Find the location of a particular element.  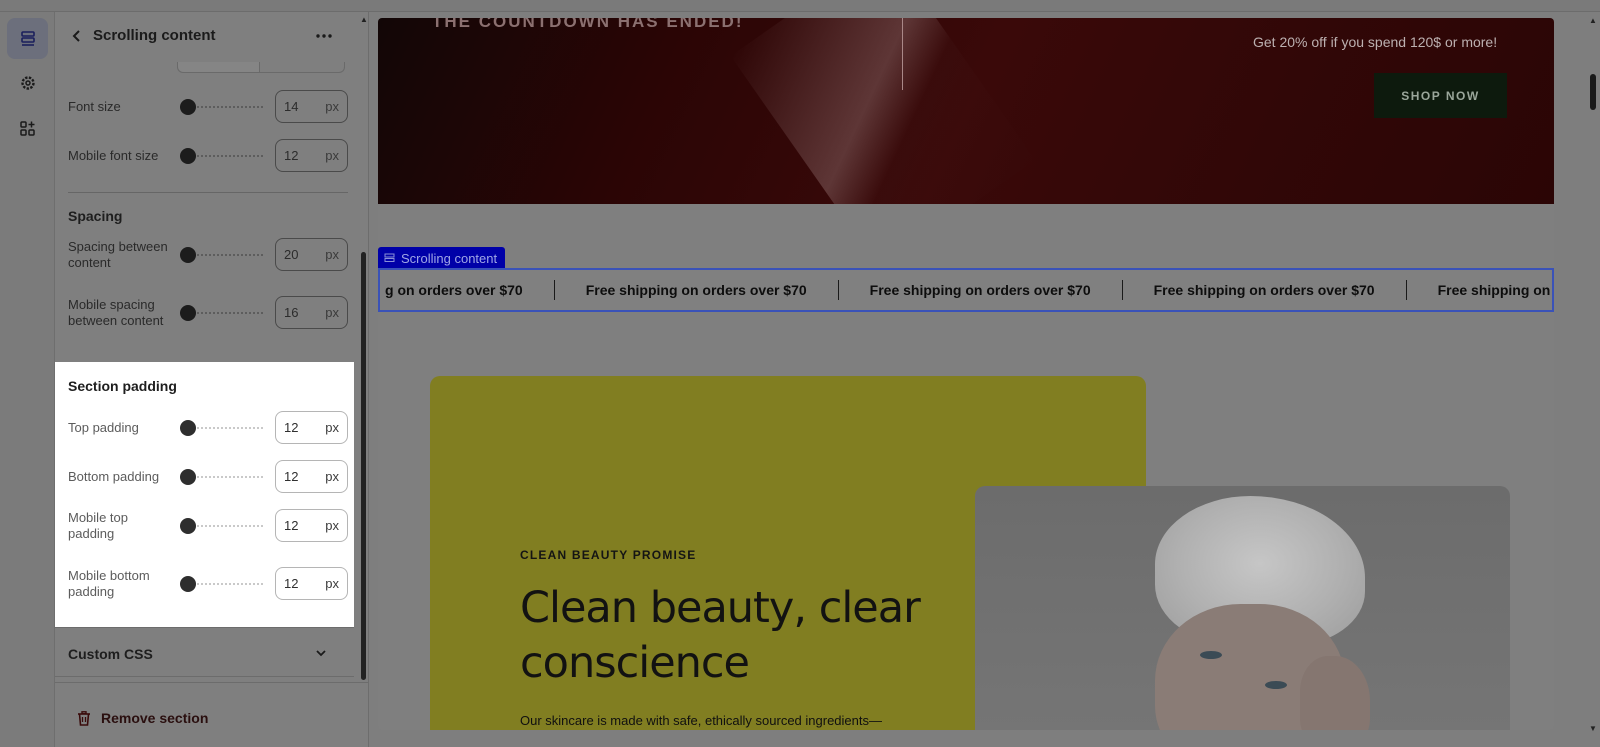

bottom-padding-slider is located at coordinates (221, 477).